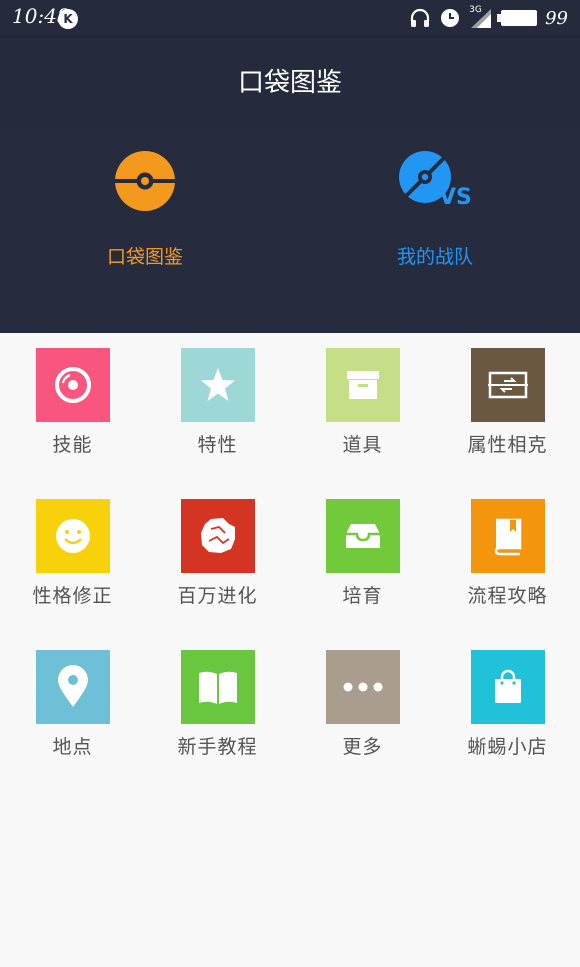 The height and width of the screenshot is (967, 580). I want to click on grid-item-label: 道具, so click(362, 445).